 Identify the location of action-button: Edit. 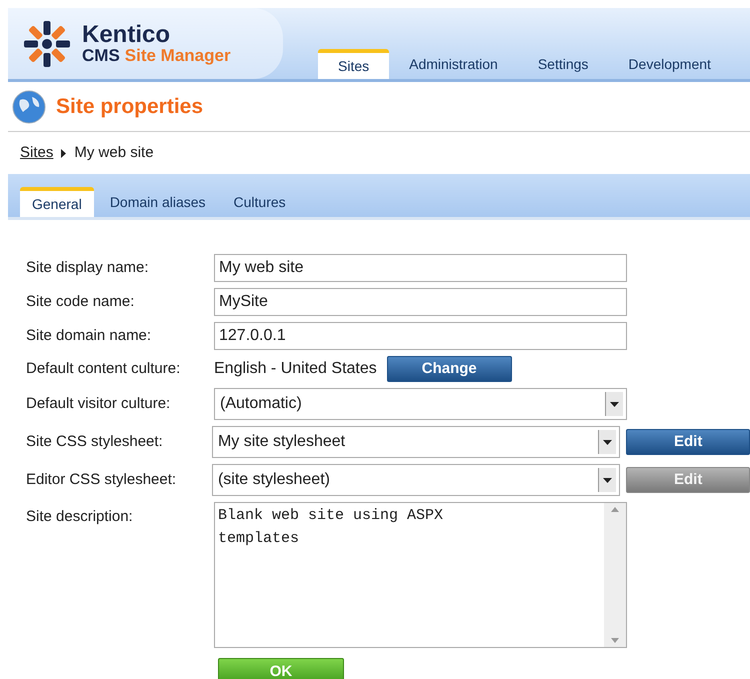
(688, 442).